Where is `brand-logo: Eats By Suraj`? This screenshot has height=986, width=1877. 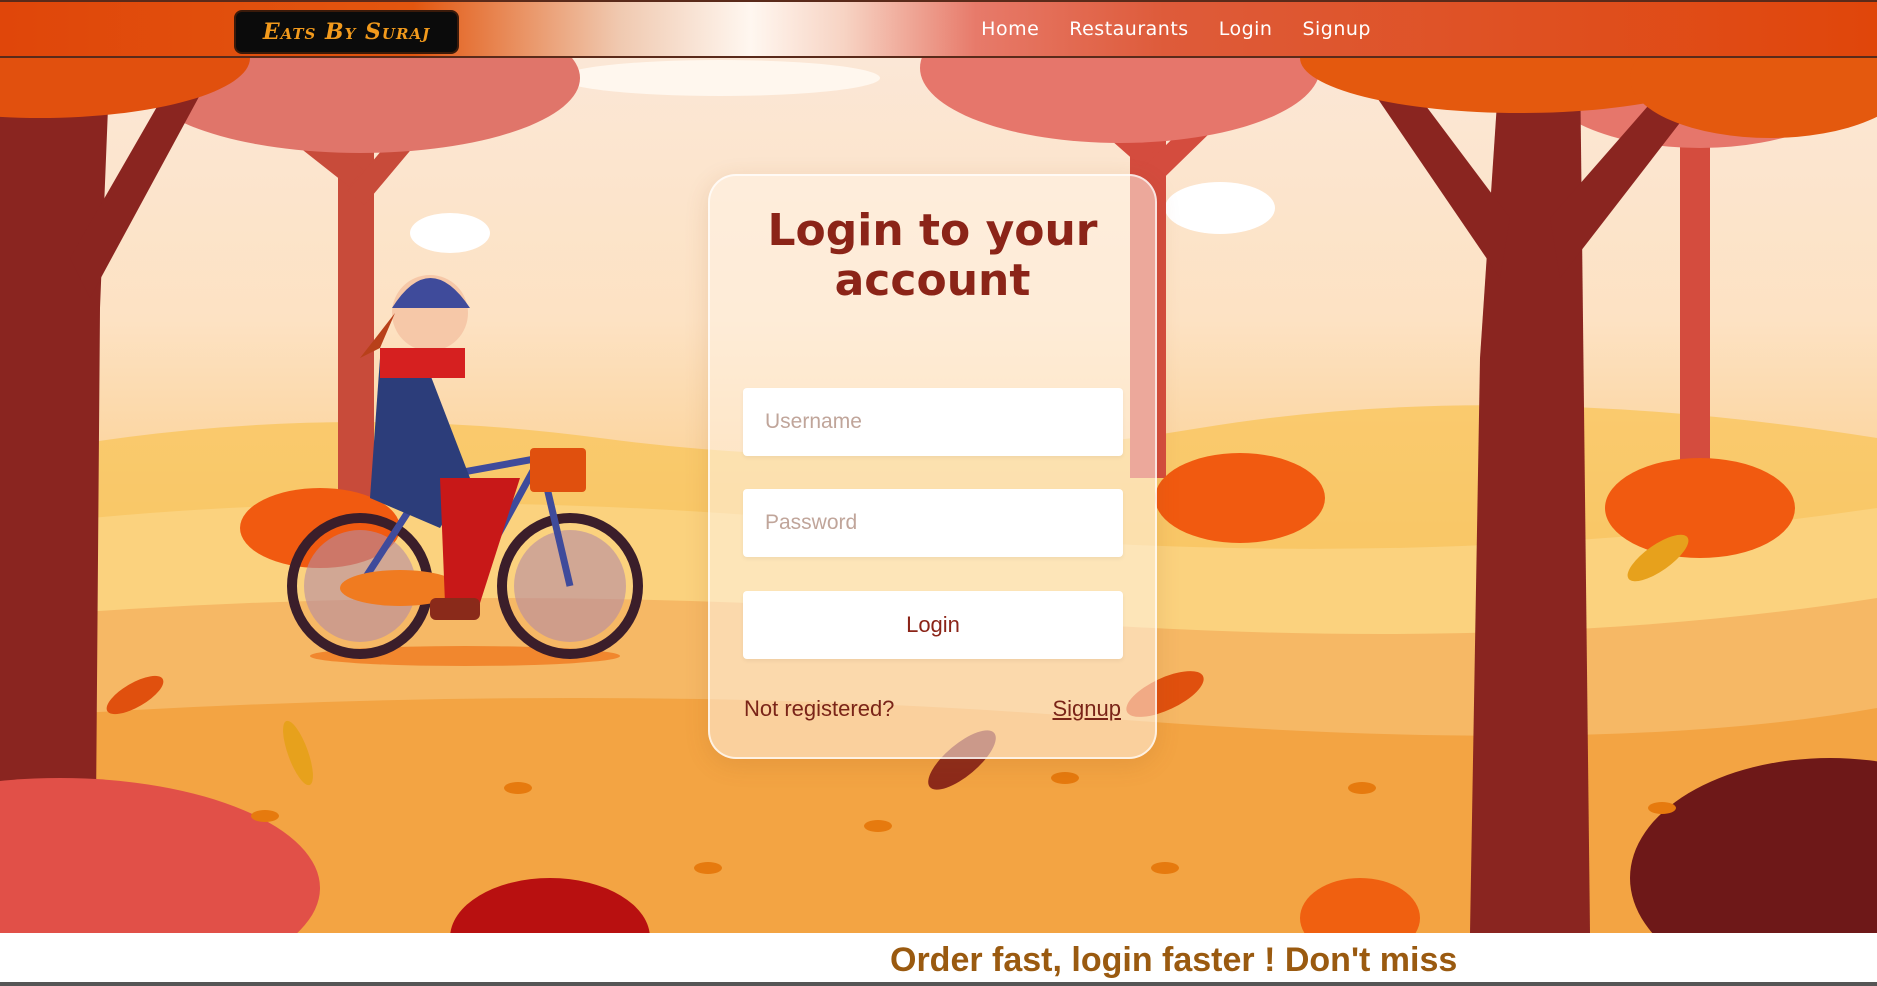 brand-logo: Eats By Suraj is located at coordinates (346, 32).